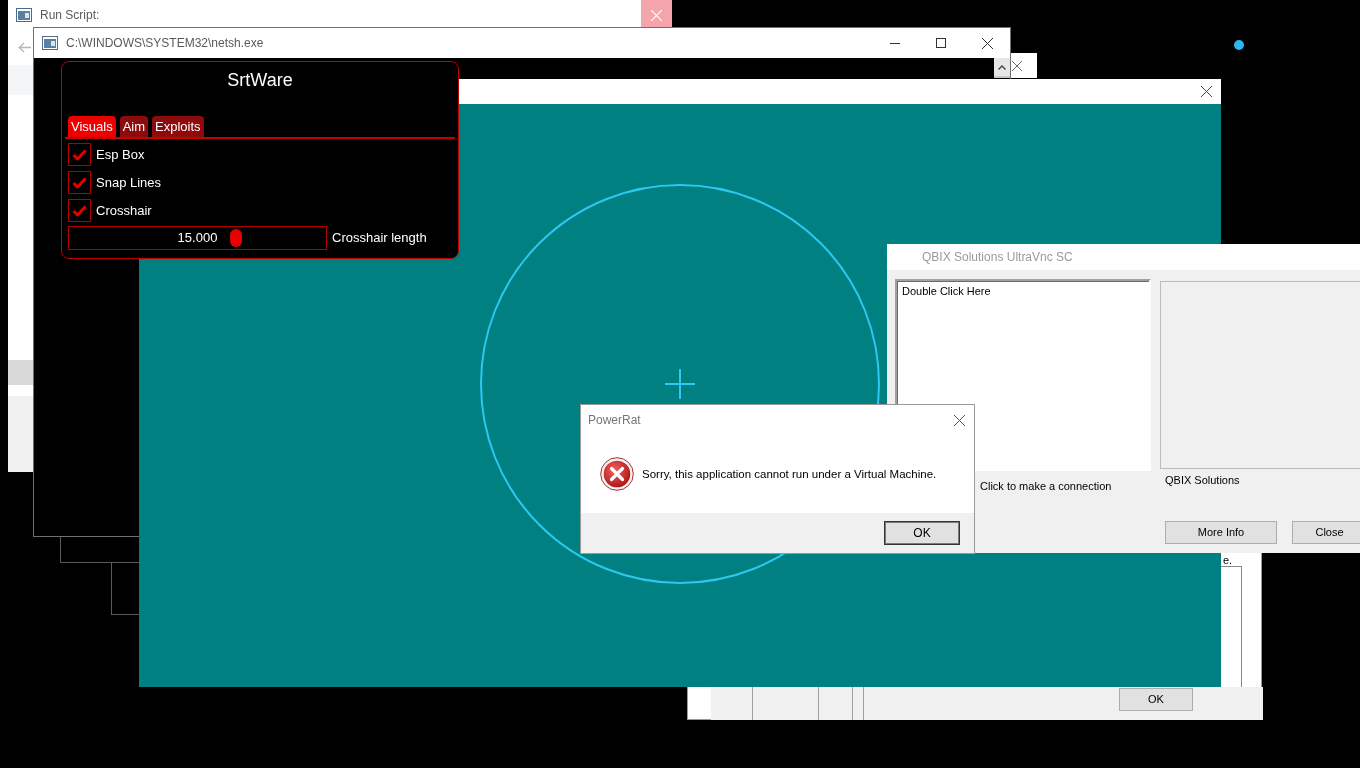 This screenshot has height=768, width=1360. Describe the element at coordinates (134, 126) in the screenshot. I see `tab: Aim` at that location.